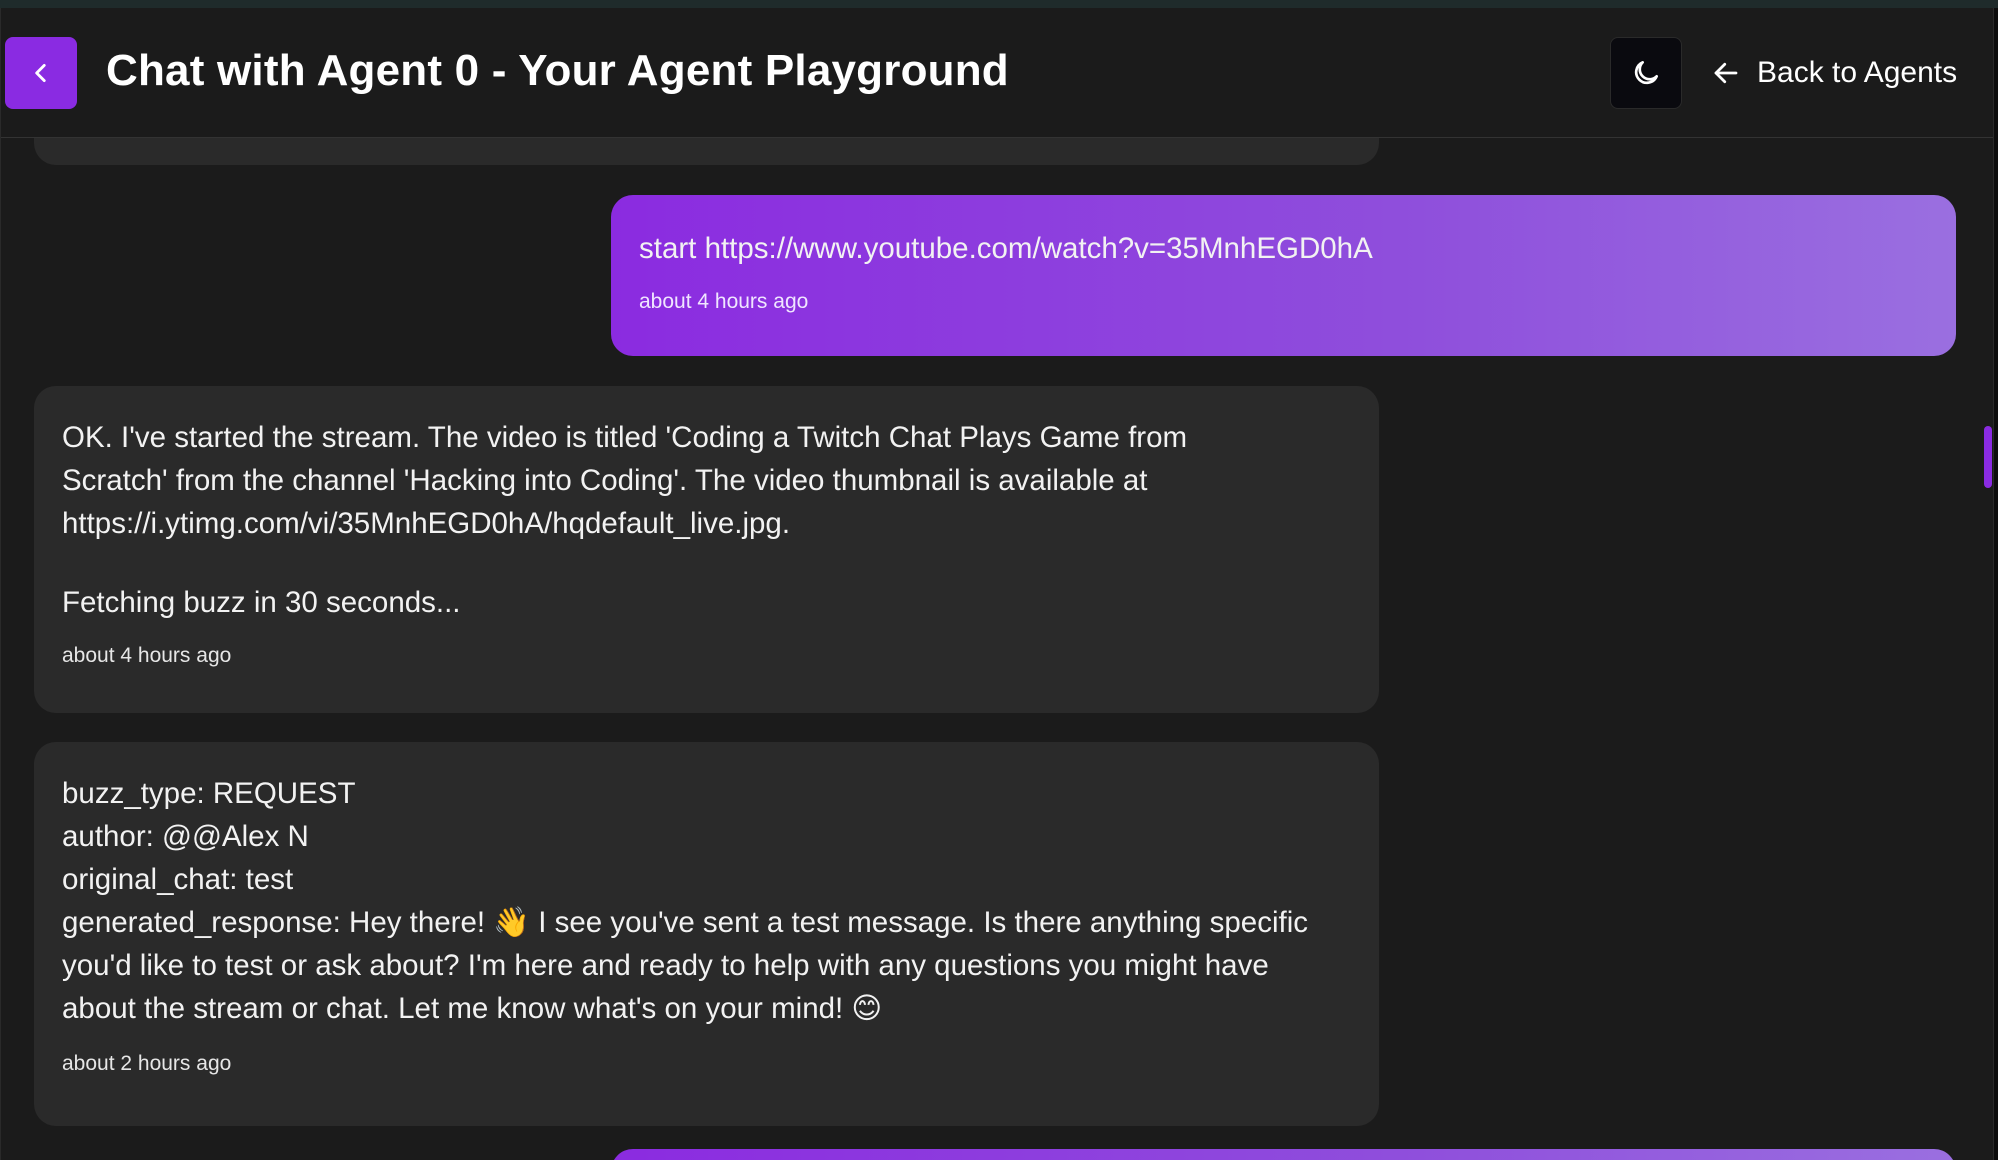  I want to click on chevron-left-icon, so click(40, 73).